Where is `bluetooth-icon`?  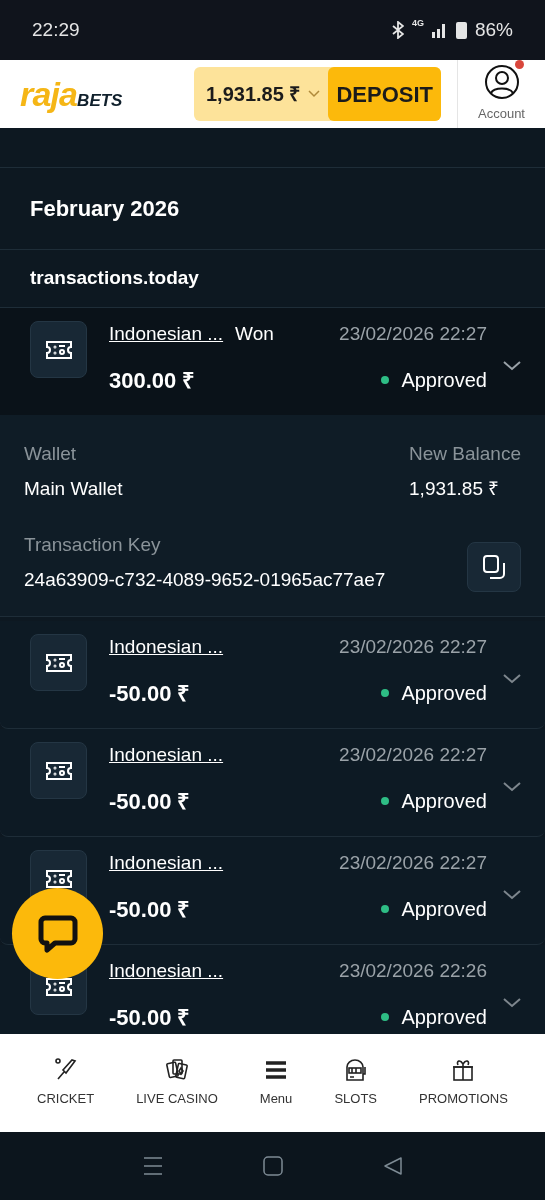 bluetooth-icon is located at coordinates (397, 30).